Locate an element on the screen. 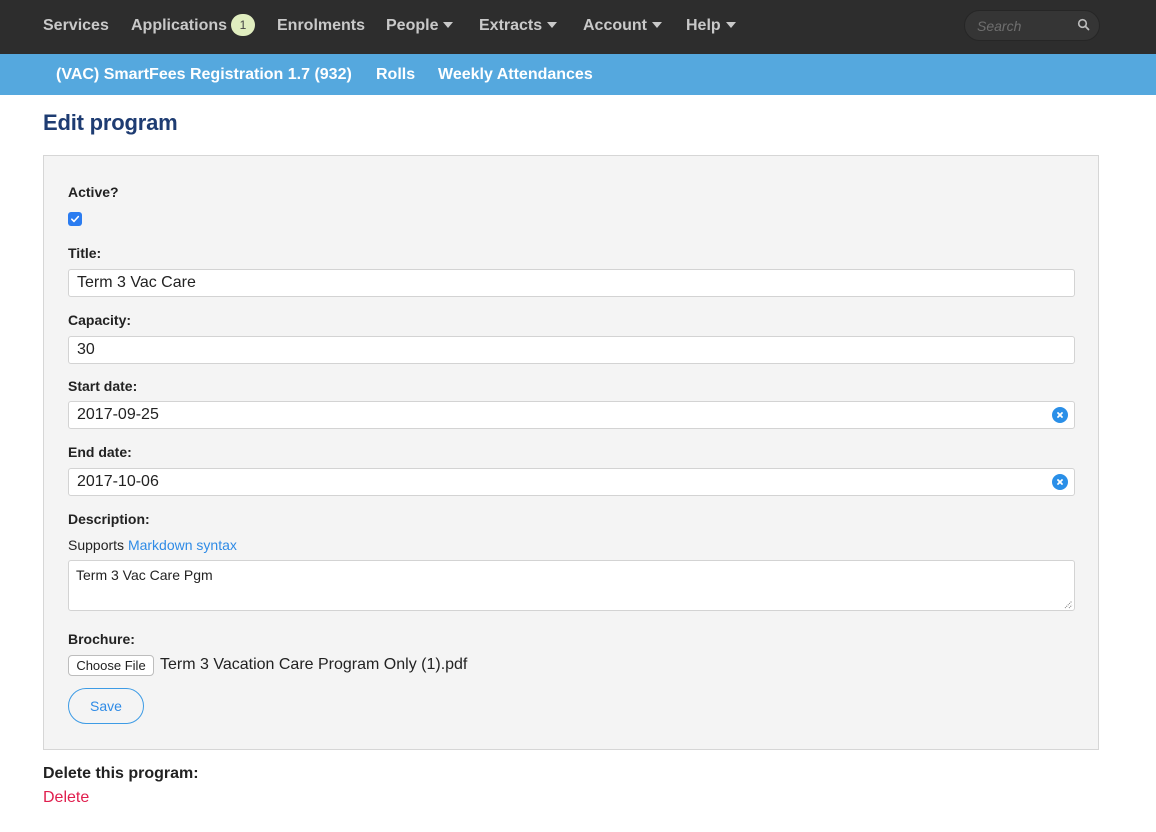  title-field is located at coordinates (571, 283).